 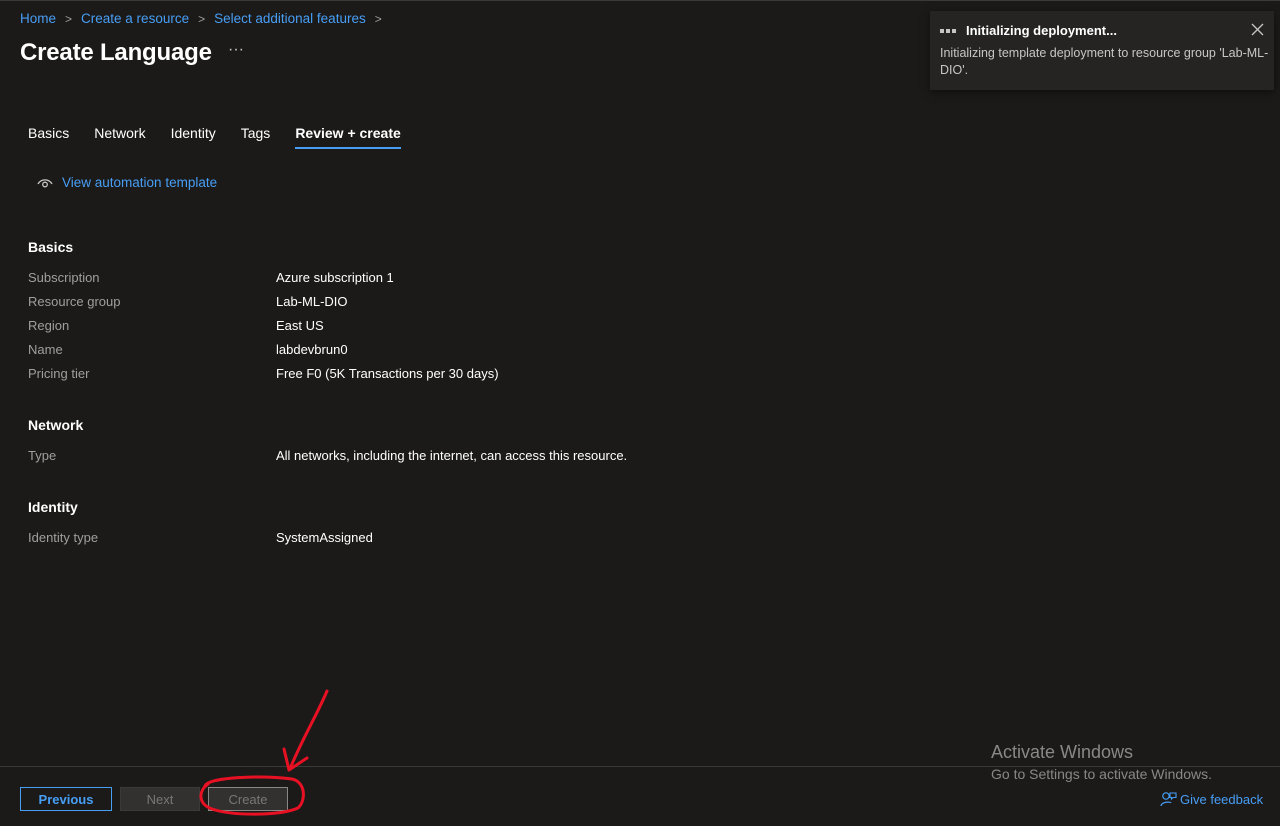 What do you see at coordinates (74, 301) in the screenshot?
I see `summary-key: Resource group` at bounding box center [74, 301].